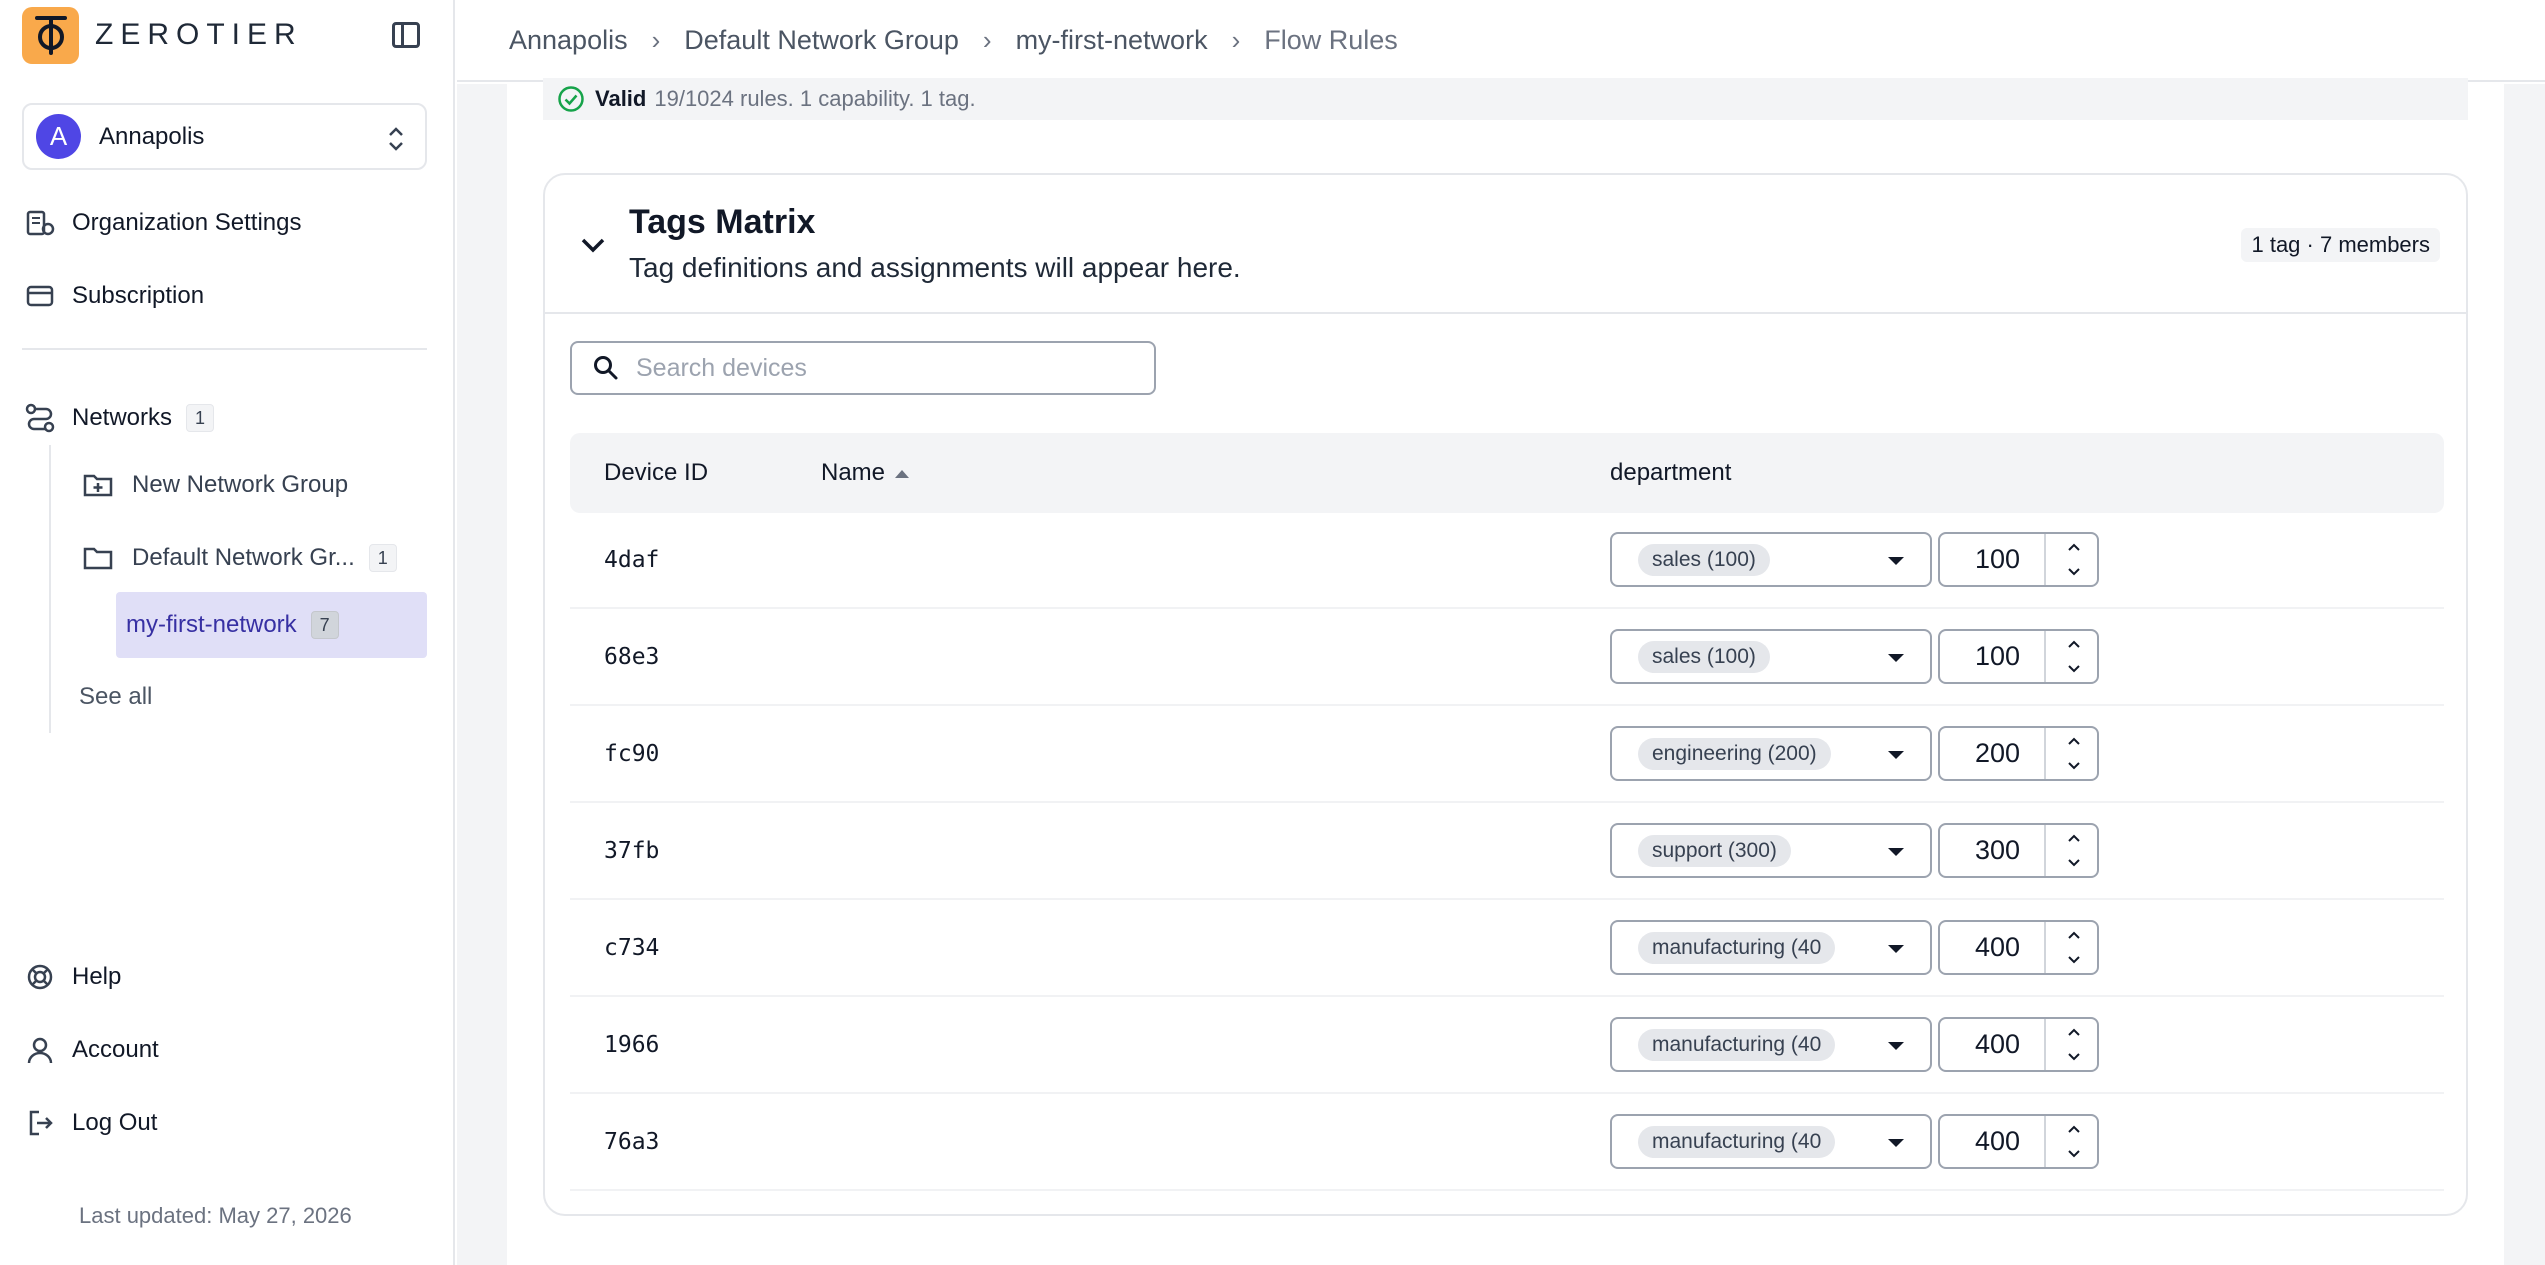  What do you see at coordinates (722, 222) in the screenshot?
I see `tags-matrix-title: Tags Matrix` at bounding box center [722, 222].